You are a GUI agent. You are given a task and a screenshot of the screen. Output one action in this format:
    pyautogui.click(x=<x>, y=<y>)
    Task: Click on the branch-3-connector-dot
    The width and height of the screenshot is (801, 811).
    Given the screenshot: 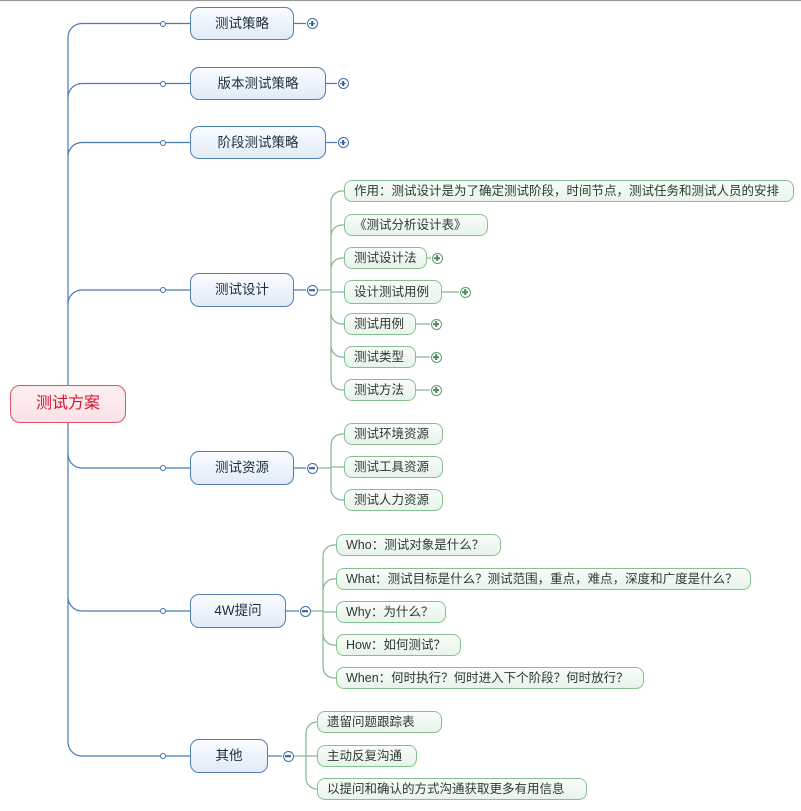 What is the action you would take?
    pyautogui.click(x=163, y=142)
    